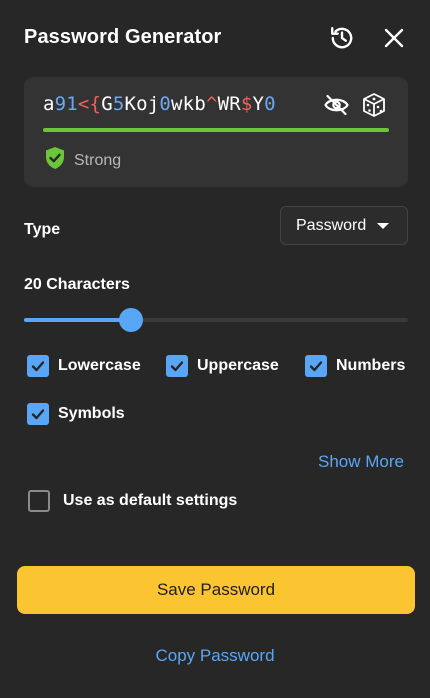 This screenshot has height=698, width=430. What do you see at coordinates (216, 590) in the screenshot?
I see `save-password-button: Save Password` at bounding box center [216, 590].